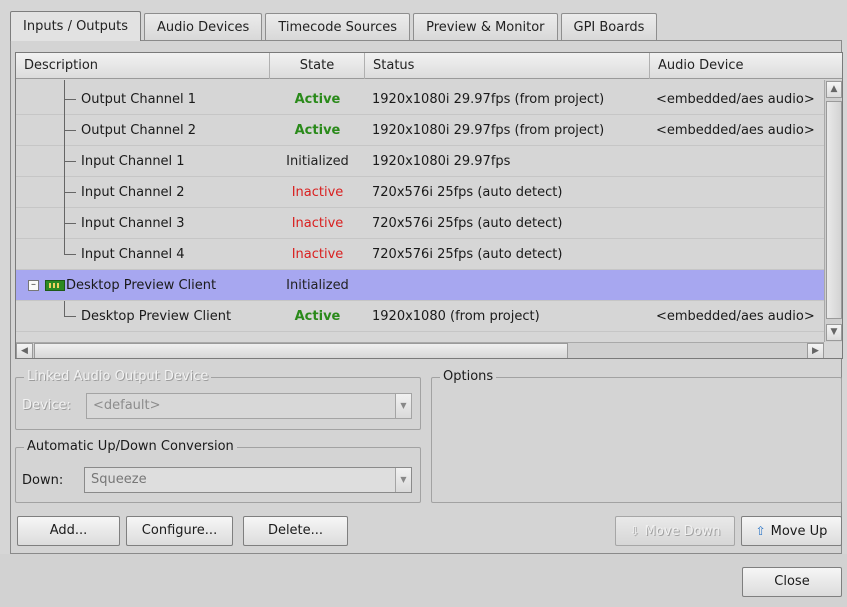 This screenshot has height=607, width=847. I want to click on row-status: 1920x1080 (from project), so click(456, 316).